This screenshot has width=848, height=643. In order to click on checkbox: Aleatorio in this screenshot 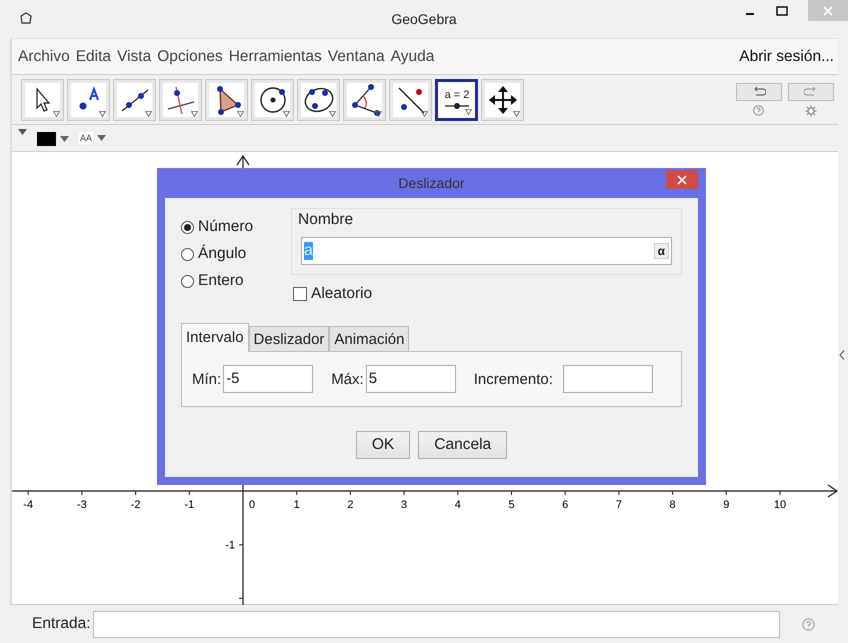, I will do `click(487, 294)`.